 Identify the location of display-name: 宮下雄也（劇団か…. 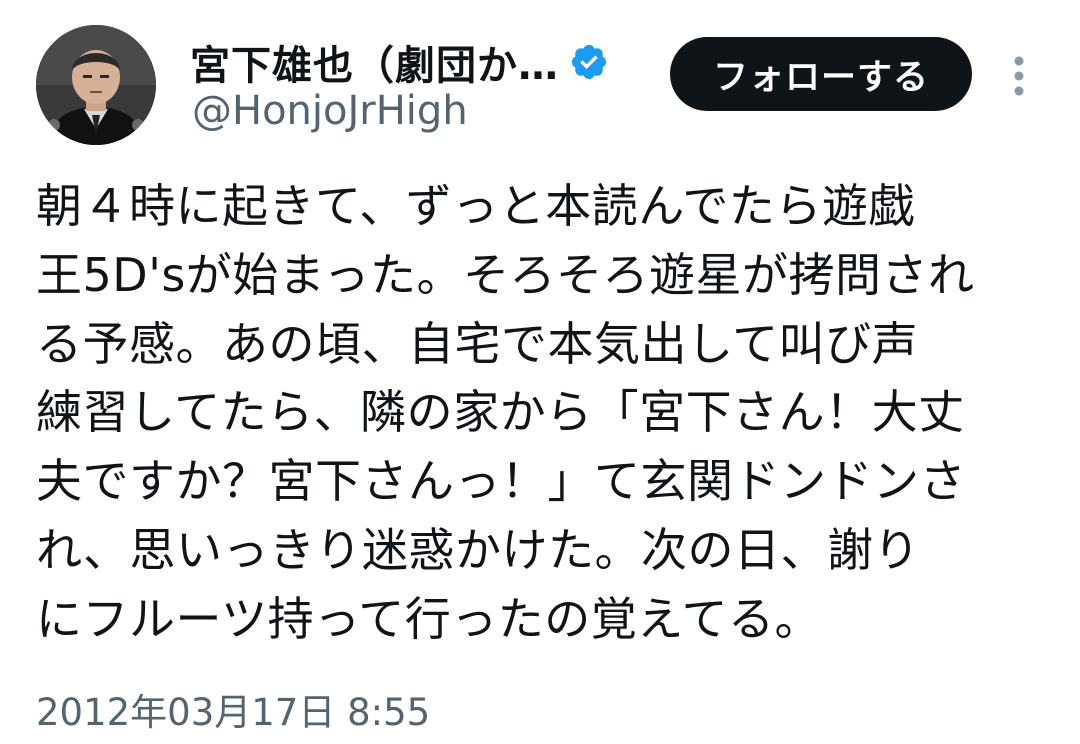
(374, 62).